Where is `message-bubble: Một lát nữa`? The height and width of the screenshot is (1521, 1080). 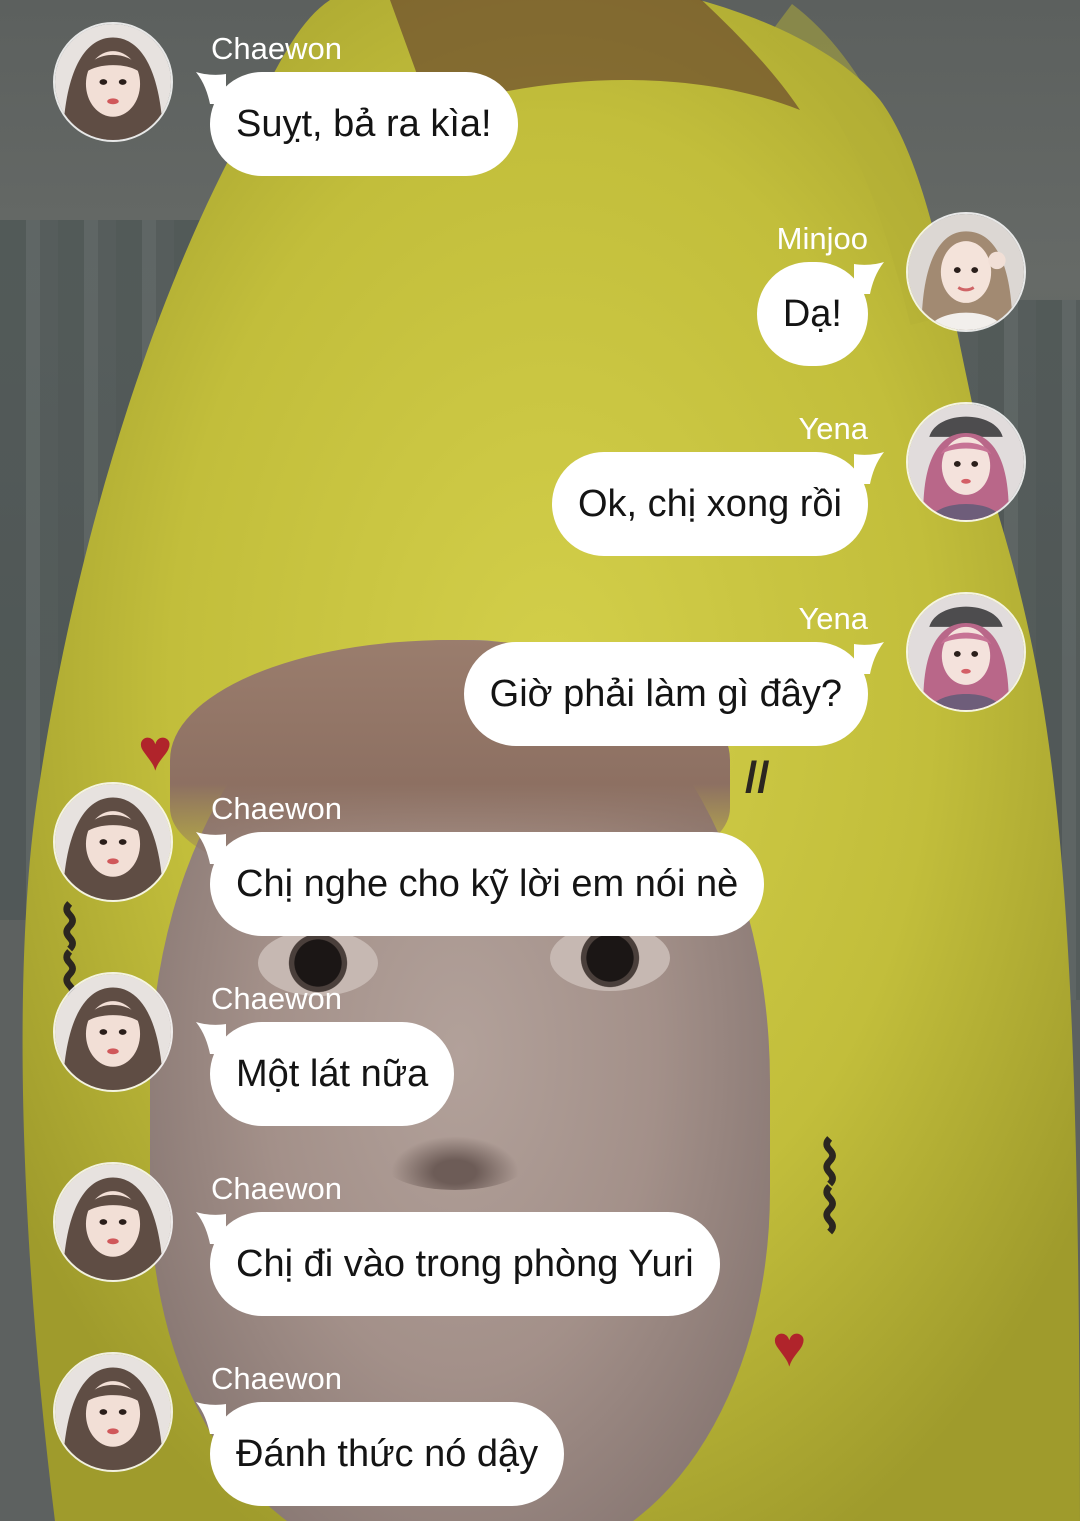
message-bubble: Một lát nữa is located at coordinates (332, 1074).